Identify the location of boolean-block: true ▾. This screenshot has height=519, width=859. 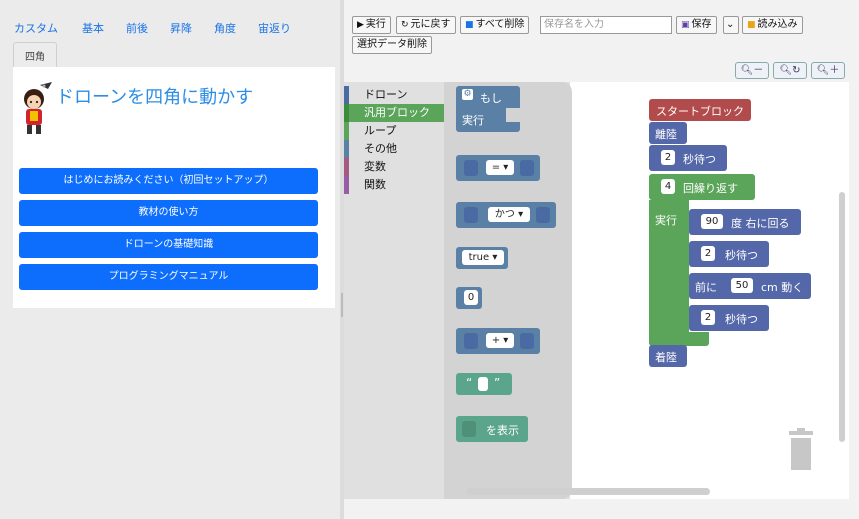
(482, 258).